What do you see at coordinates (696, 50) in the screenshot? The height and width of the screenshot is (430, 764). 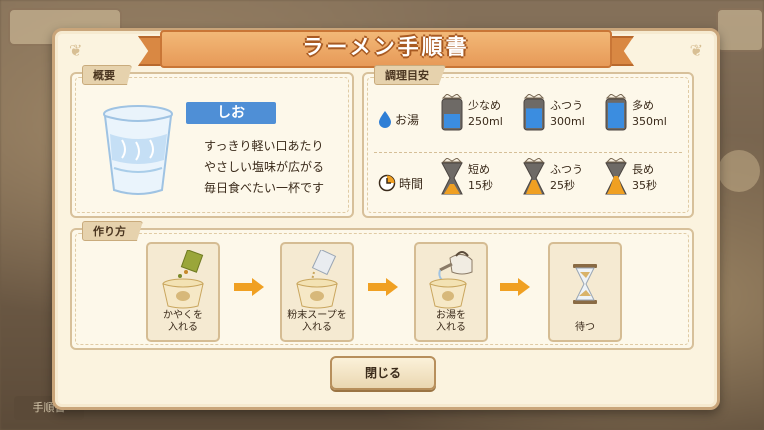 I see `ornament-right-icon: ❦` at bounding box center [696, 50].